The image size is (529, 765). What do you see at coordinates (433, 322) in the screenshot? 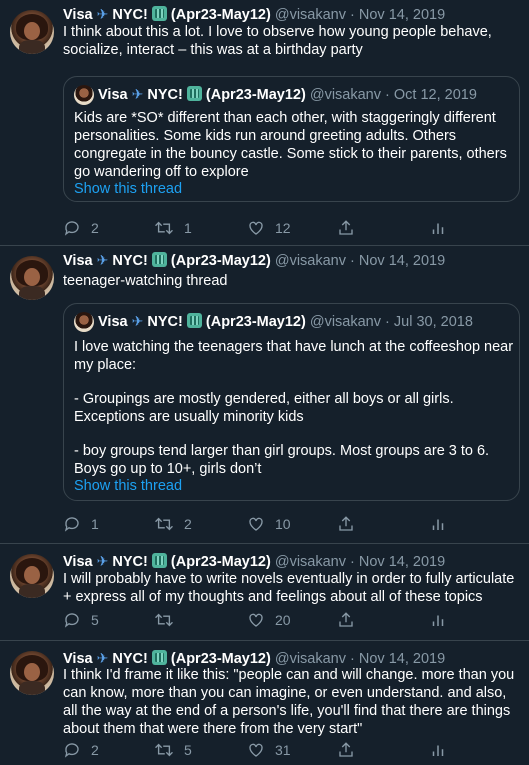
I see `timestamp: Jul 30, 2018` at bounding box center [433, 322].